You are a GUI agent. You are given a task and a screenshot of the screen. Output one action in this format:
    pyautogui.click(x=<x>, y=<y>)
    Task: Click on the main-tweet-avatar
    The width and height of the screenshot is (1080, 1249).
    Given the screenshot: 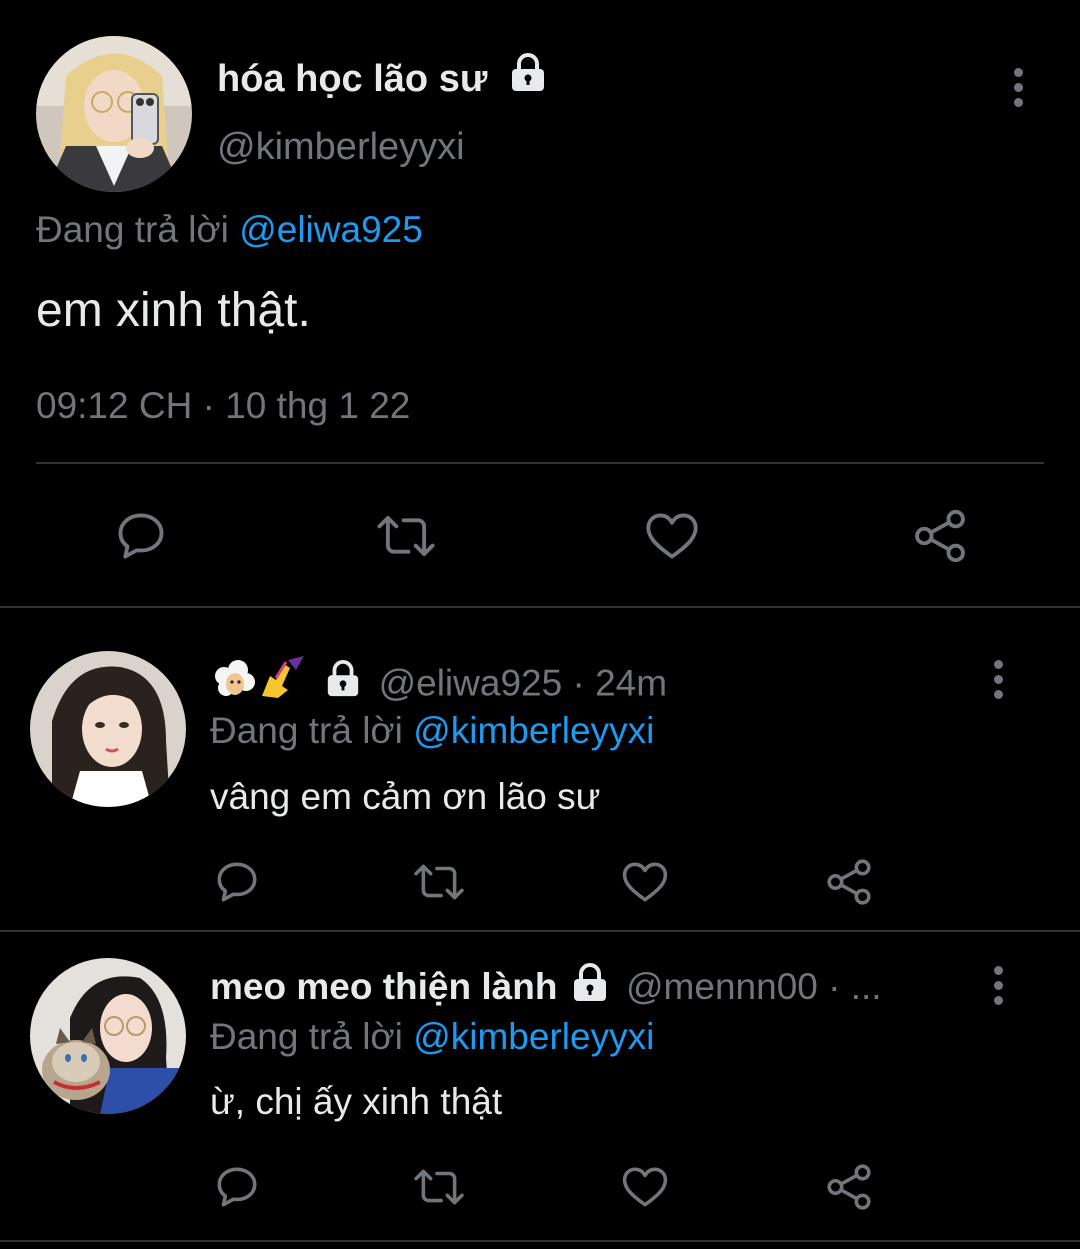 What is the action you would take?
    pyautogui.click(x=114, y=114)
    